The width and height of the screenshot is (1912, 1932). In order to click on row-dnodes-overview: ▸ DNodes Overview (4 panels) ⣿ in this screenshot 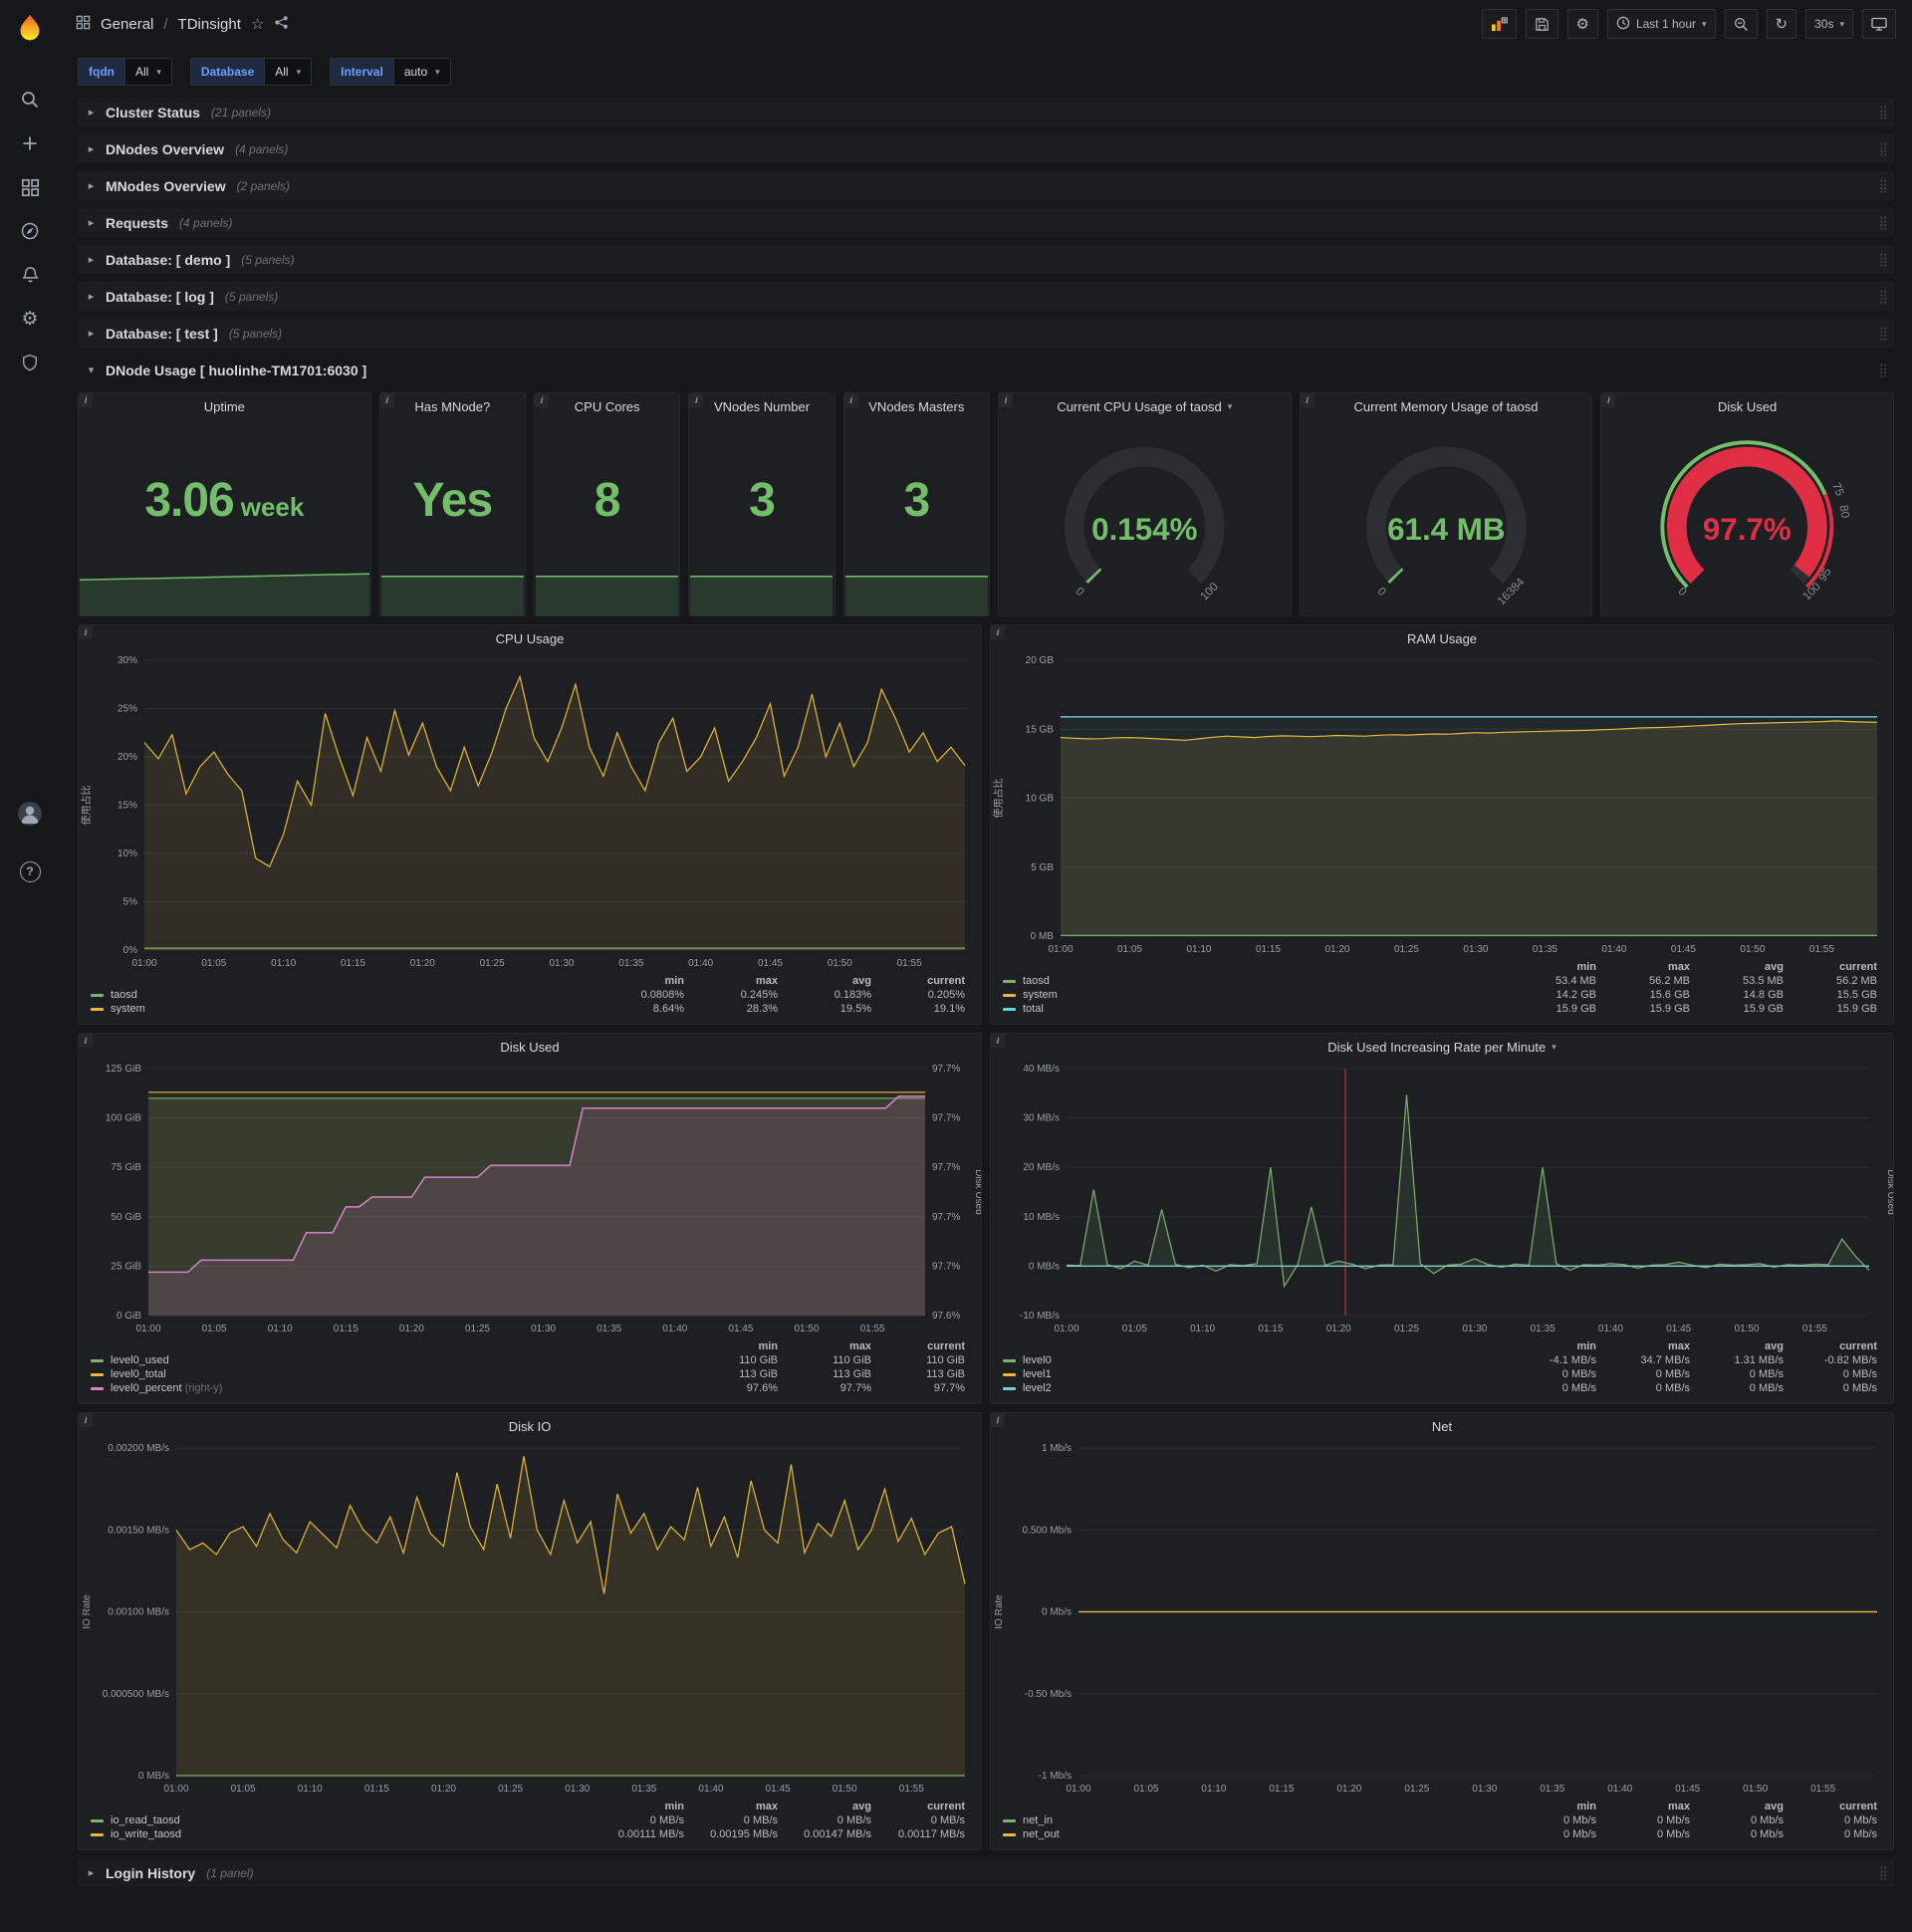, I will do `click(986, 148)`.